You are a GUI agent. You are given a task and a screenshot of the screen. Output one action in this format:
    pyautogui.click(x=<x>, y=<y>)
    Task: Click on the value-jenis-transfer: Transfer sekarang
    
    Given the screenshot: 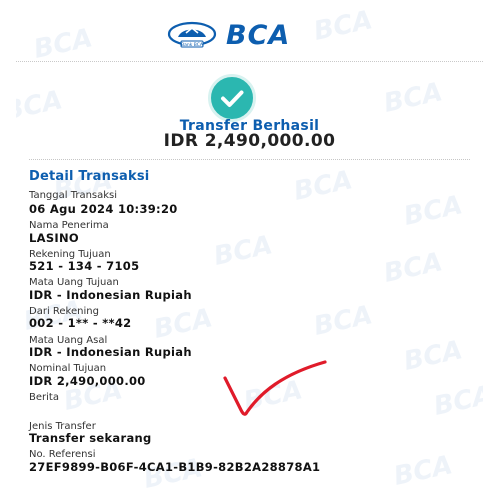 What is the action you would take?
    pyautogui.click(x=90, y=438)
    